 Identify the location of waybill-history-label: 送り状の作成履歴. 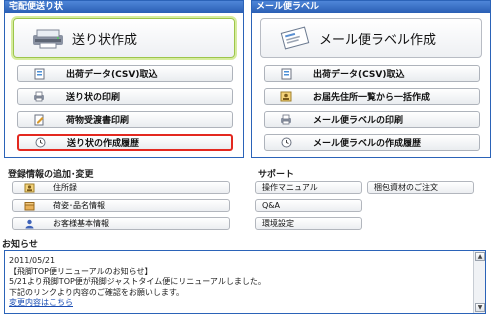
(103, 144).